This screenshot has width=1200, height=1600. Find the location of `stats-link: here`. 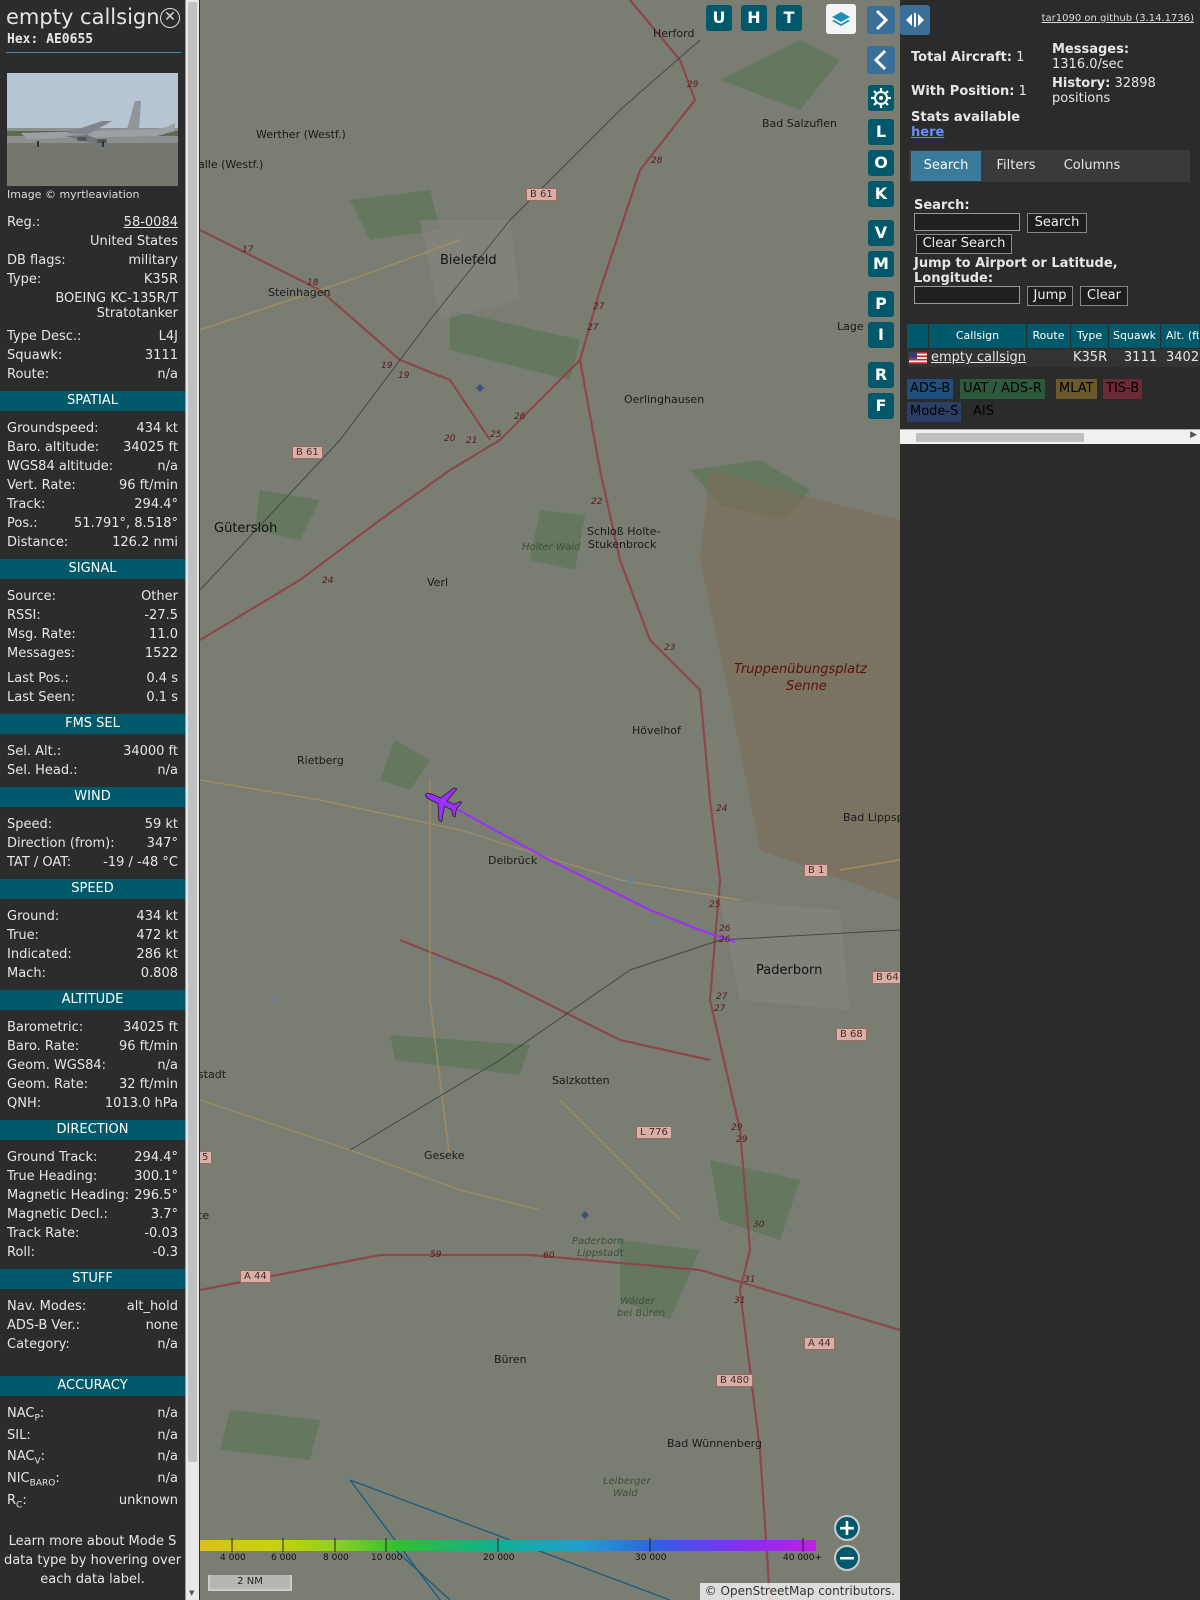

stats-link: here is located at coordinates (927, 132).